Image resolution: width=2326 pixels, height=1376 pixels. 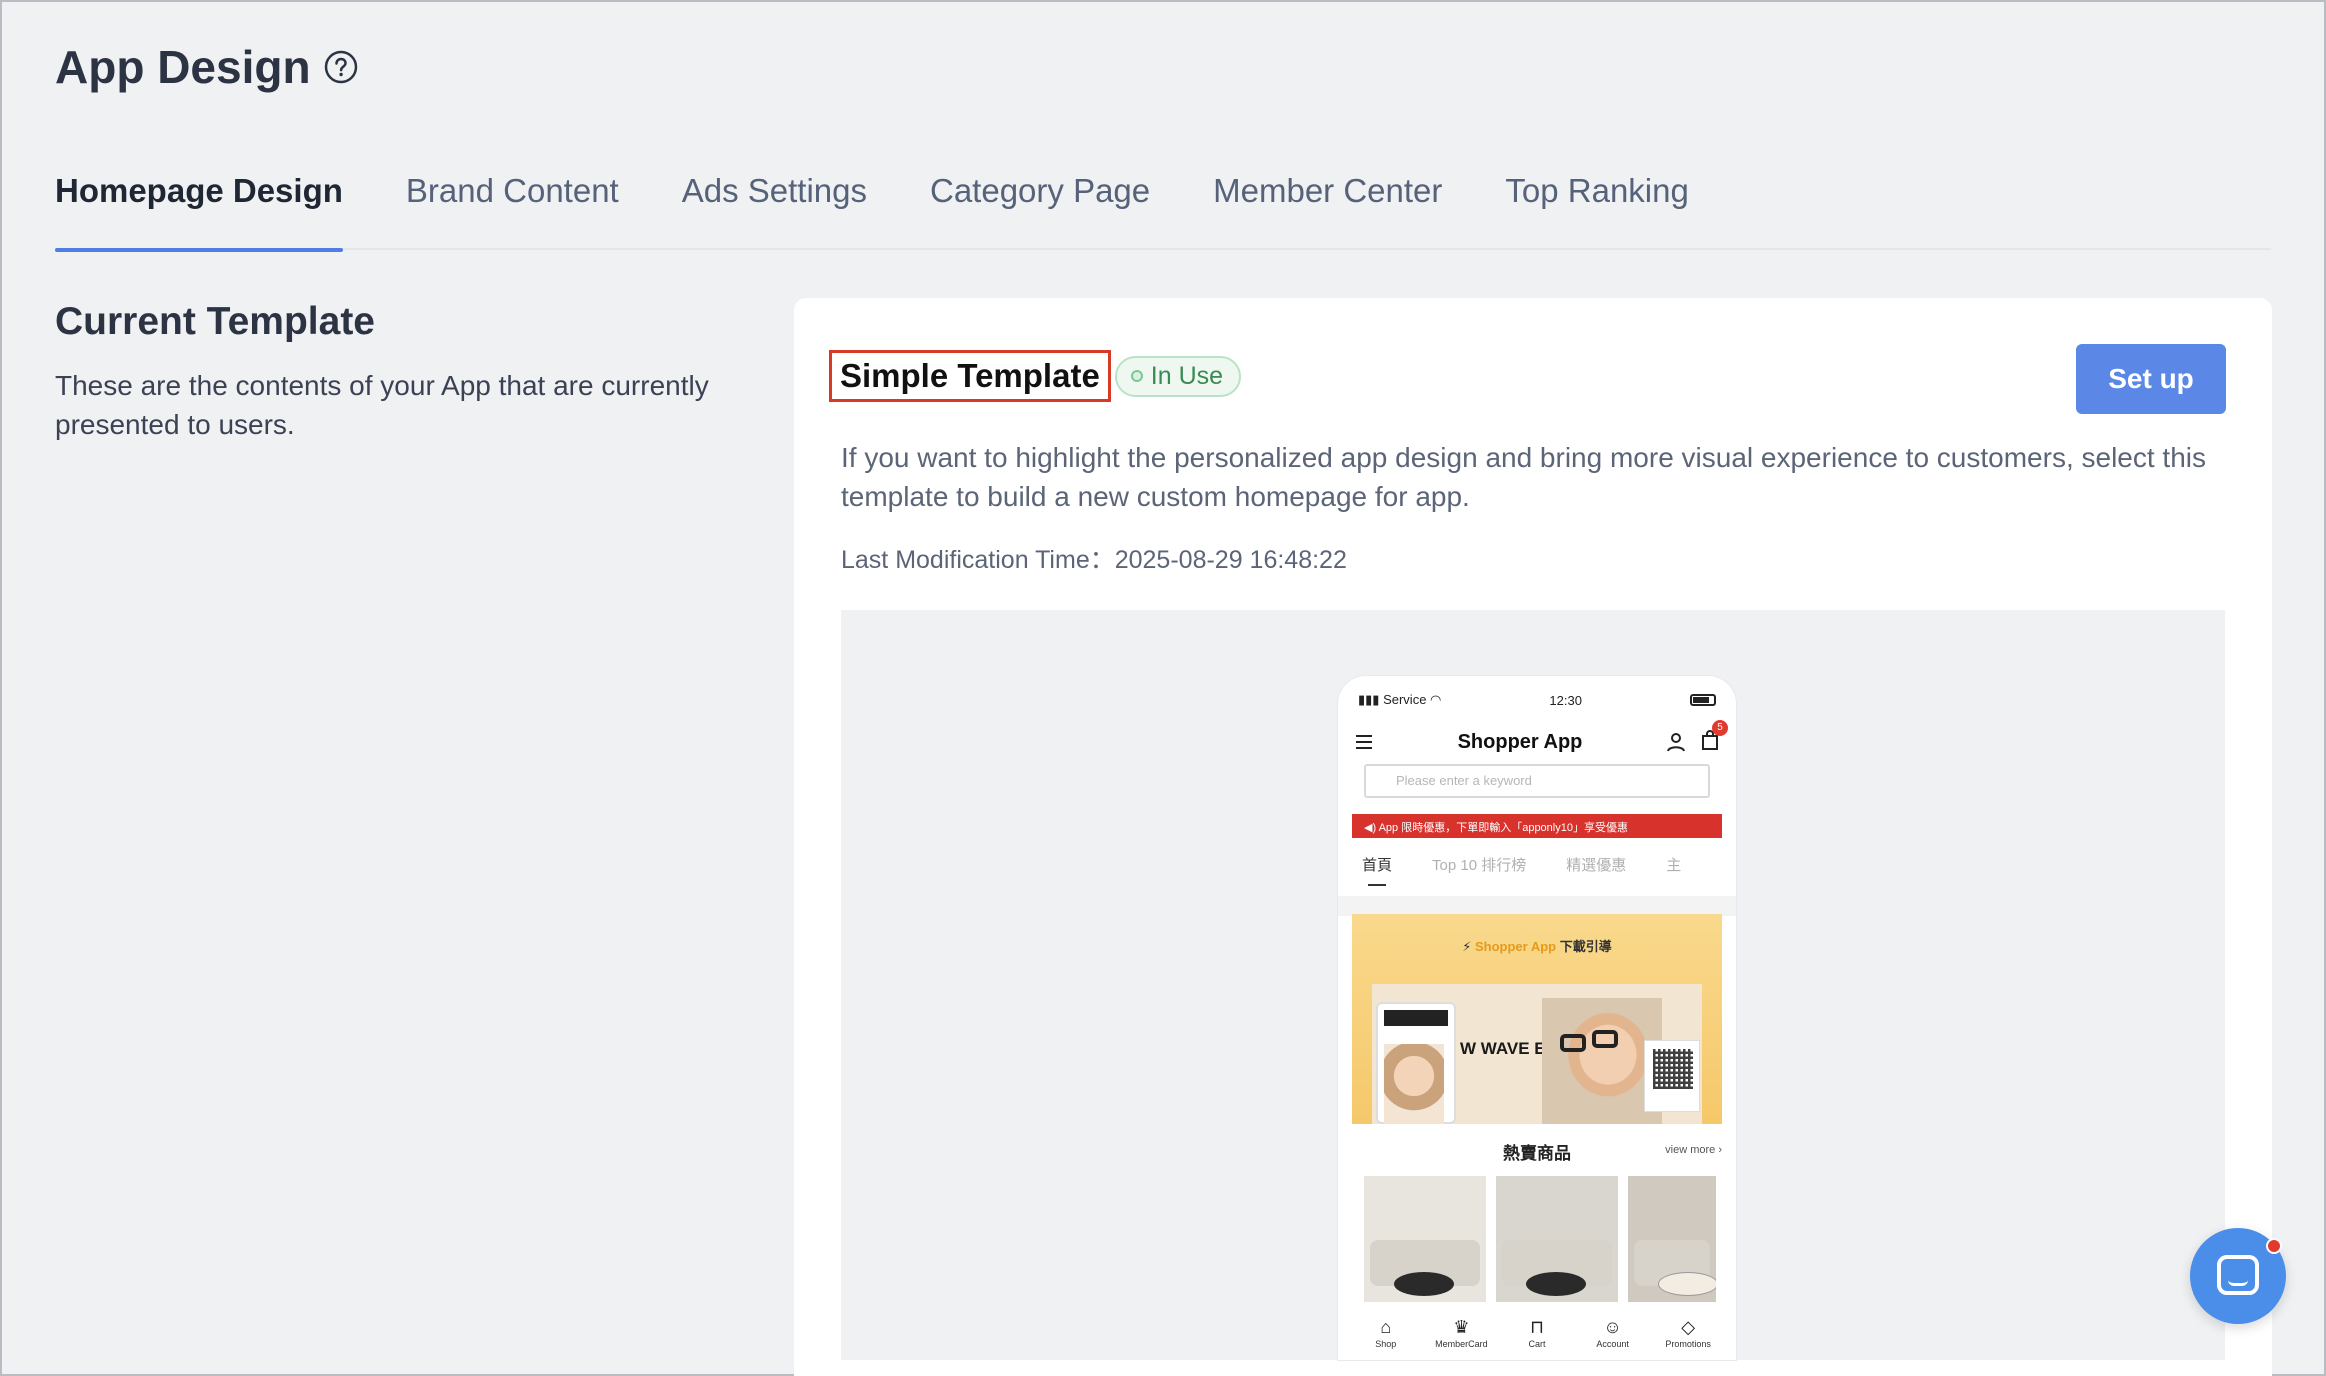 What do you see at coordinates (1461, 1327) in the screenshot?
I see `crown-icon: ♛` at bounding box center [1461, 1327].